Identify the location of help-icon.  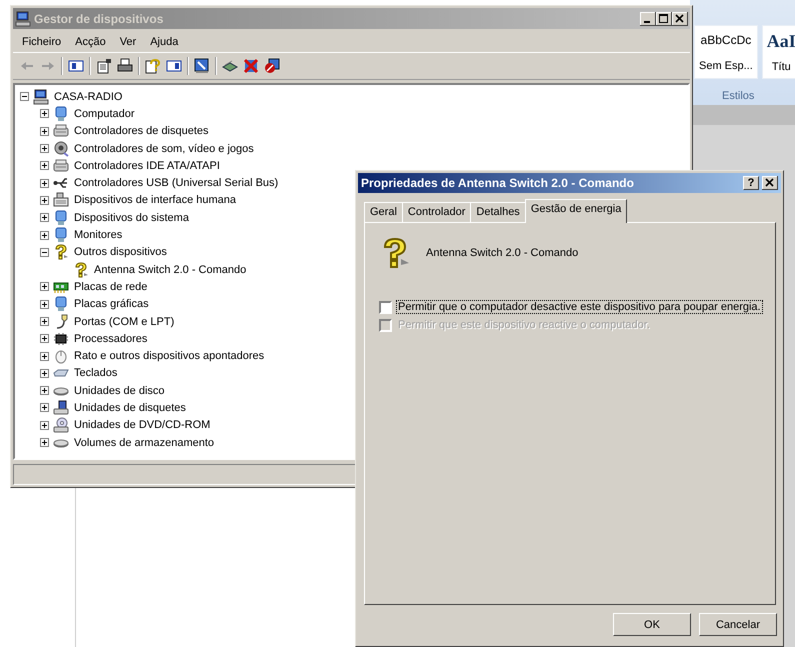
(153, 66).